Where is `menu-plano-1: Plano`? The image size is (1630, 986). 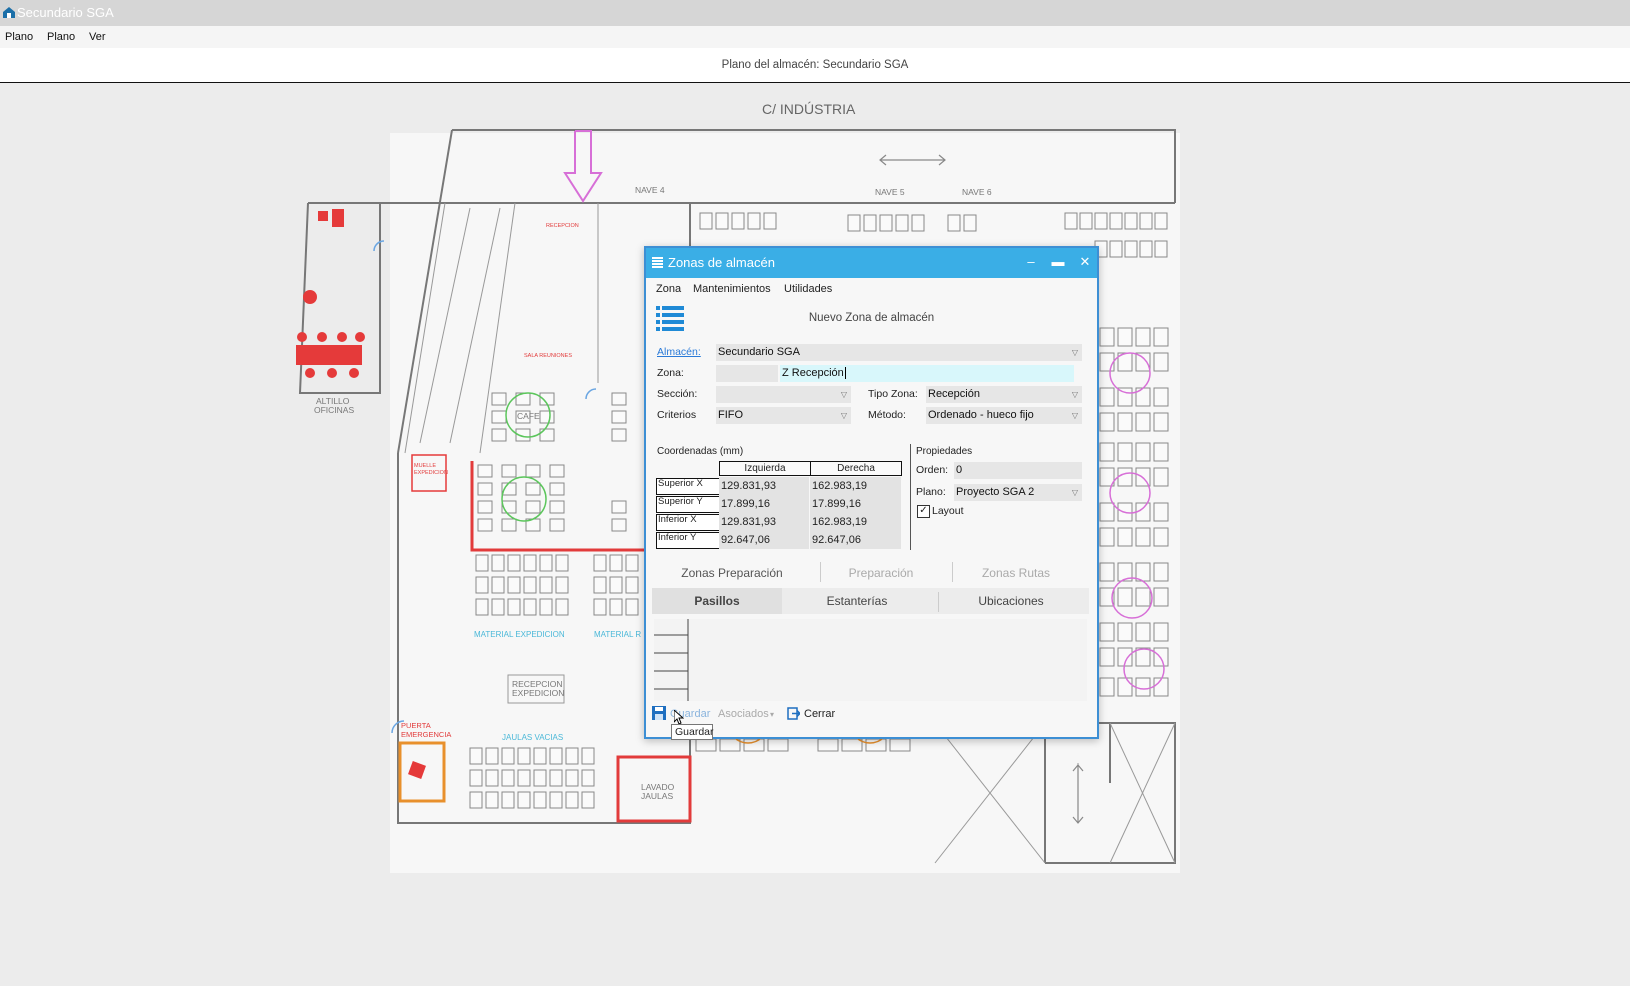
menu-plano-1: Plano is located at coordinates (19, 37).